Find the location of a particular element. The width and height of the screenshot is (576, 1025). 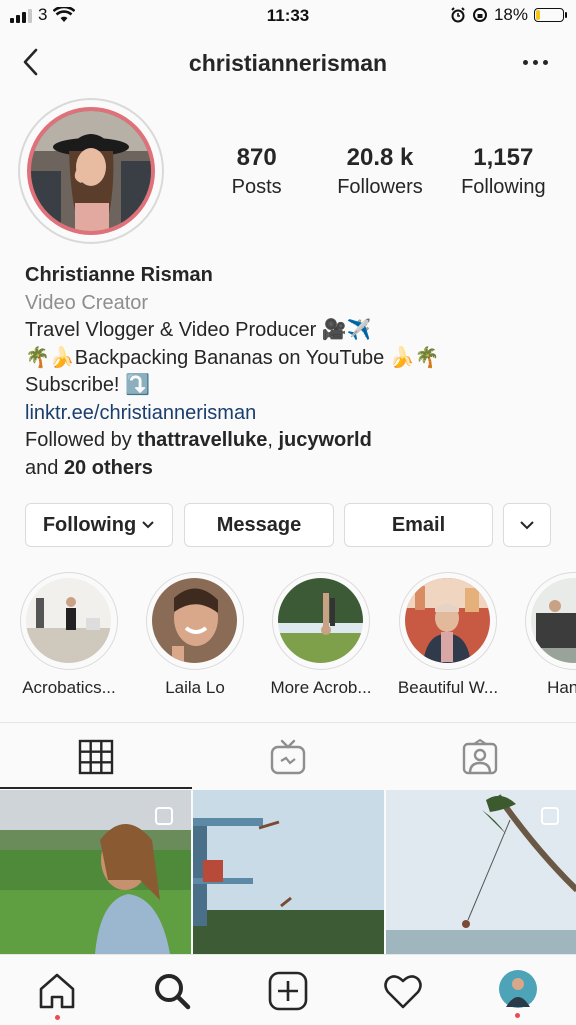

profile-actions: Following Message Email is located at coordinates (288, 525).